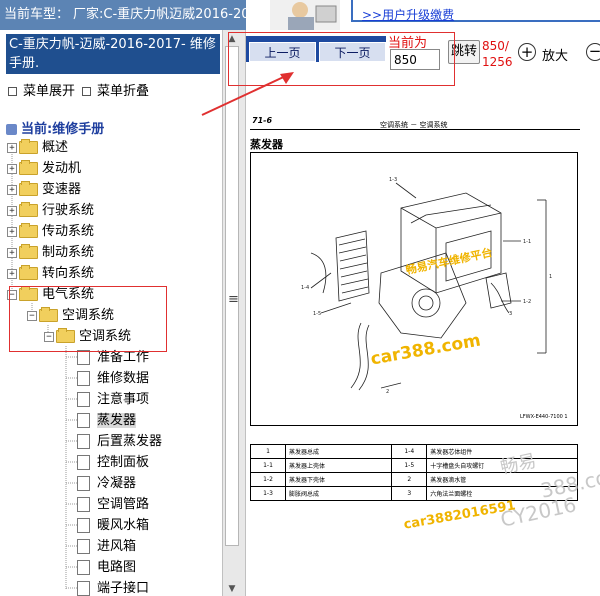  Describe the element at coordinates (268, 465) in the screenshot. I see `table-cell: 1-1` at that location.